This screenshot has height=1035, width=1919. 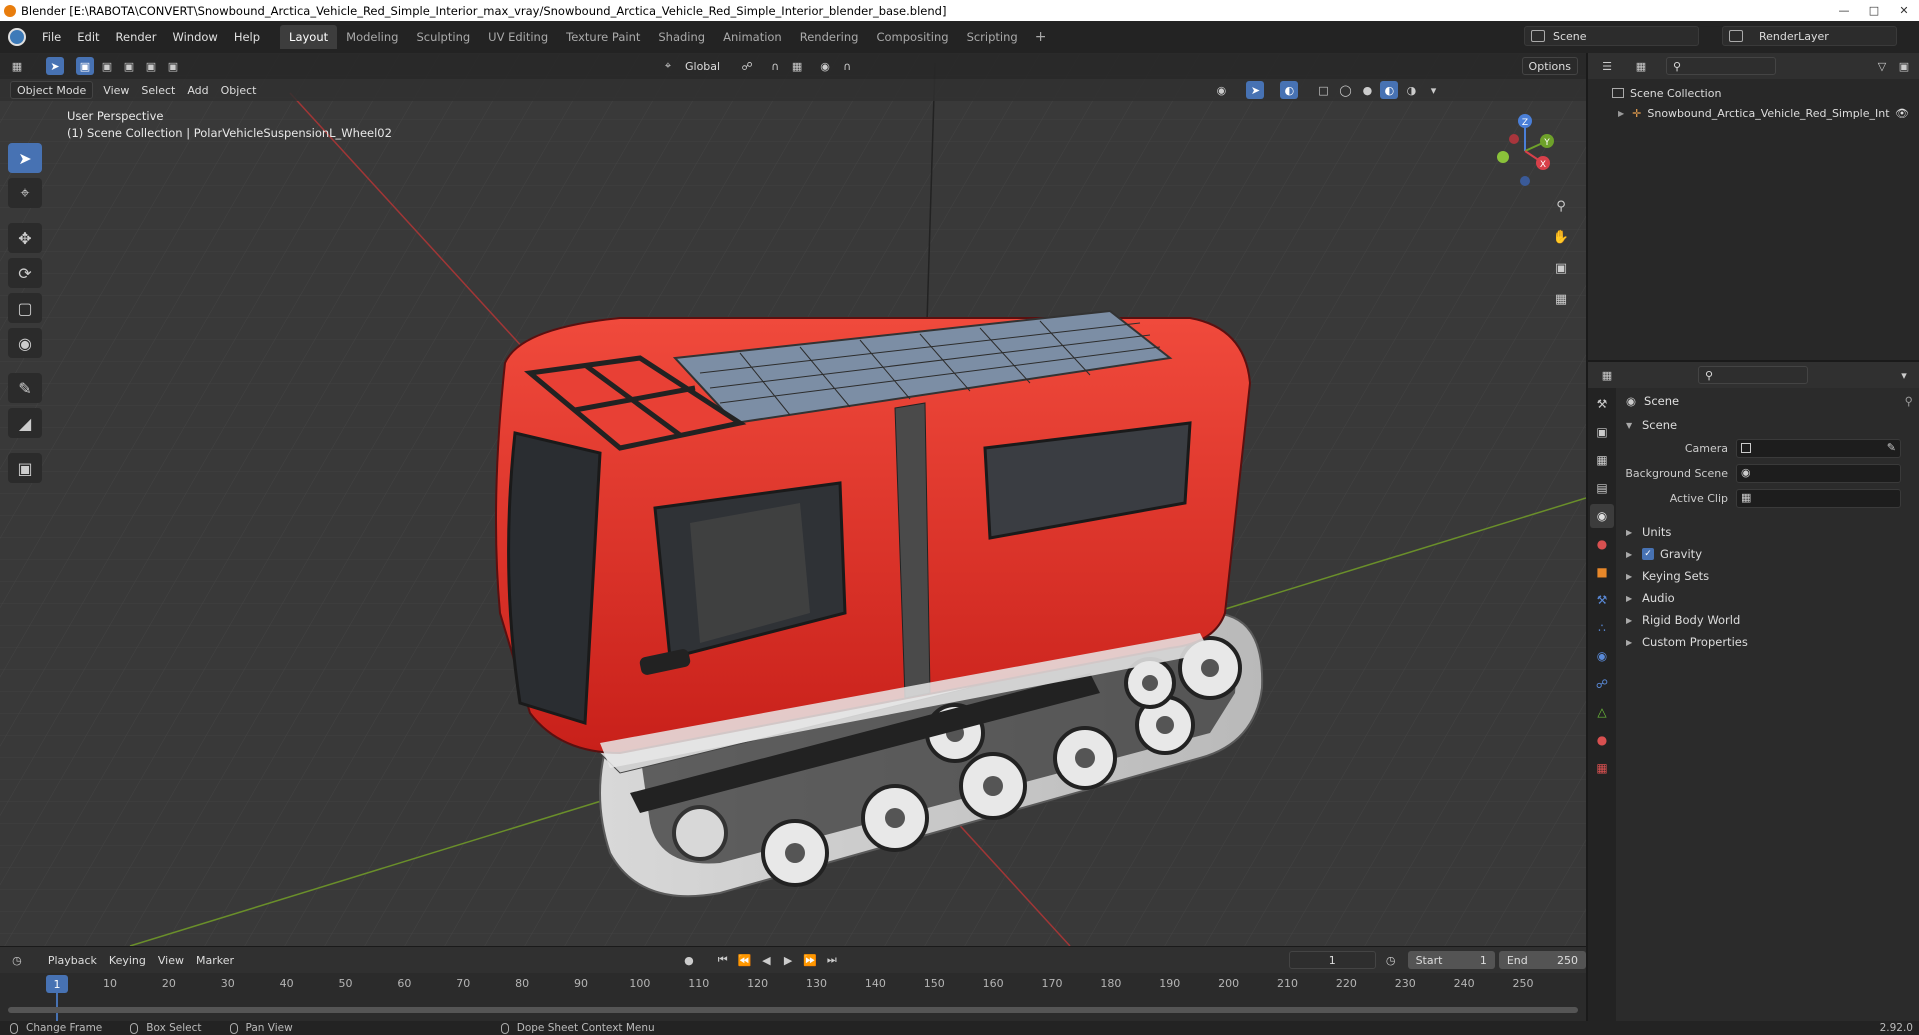 What do you see at coordinates (85, 66) in the screenshot?
I see `select-box-mode-icon: ▣` at bounding box center [85, 66].